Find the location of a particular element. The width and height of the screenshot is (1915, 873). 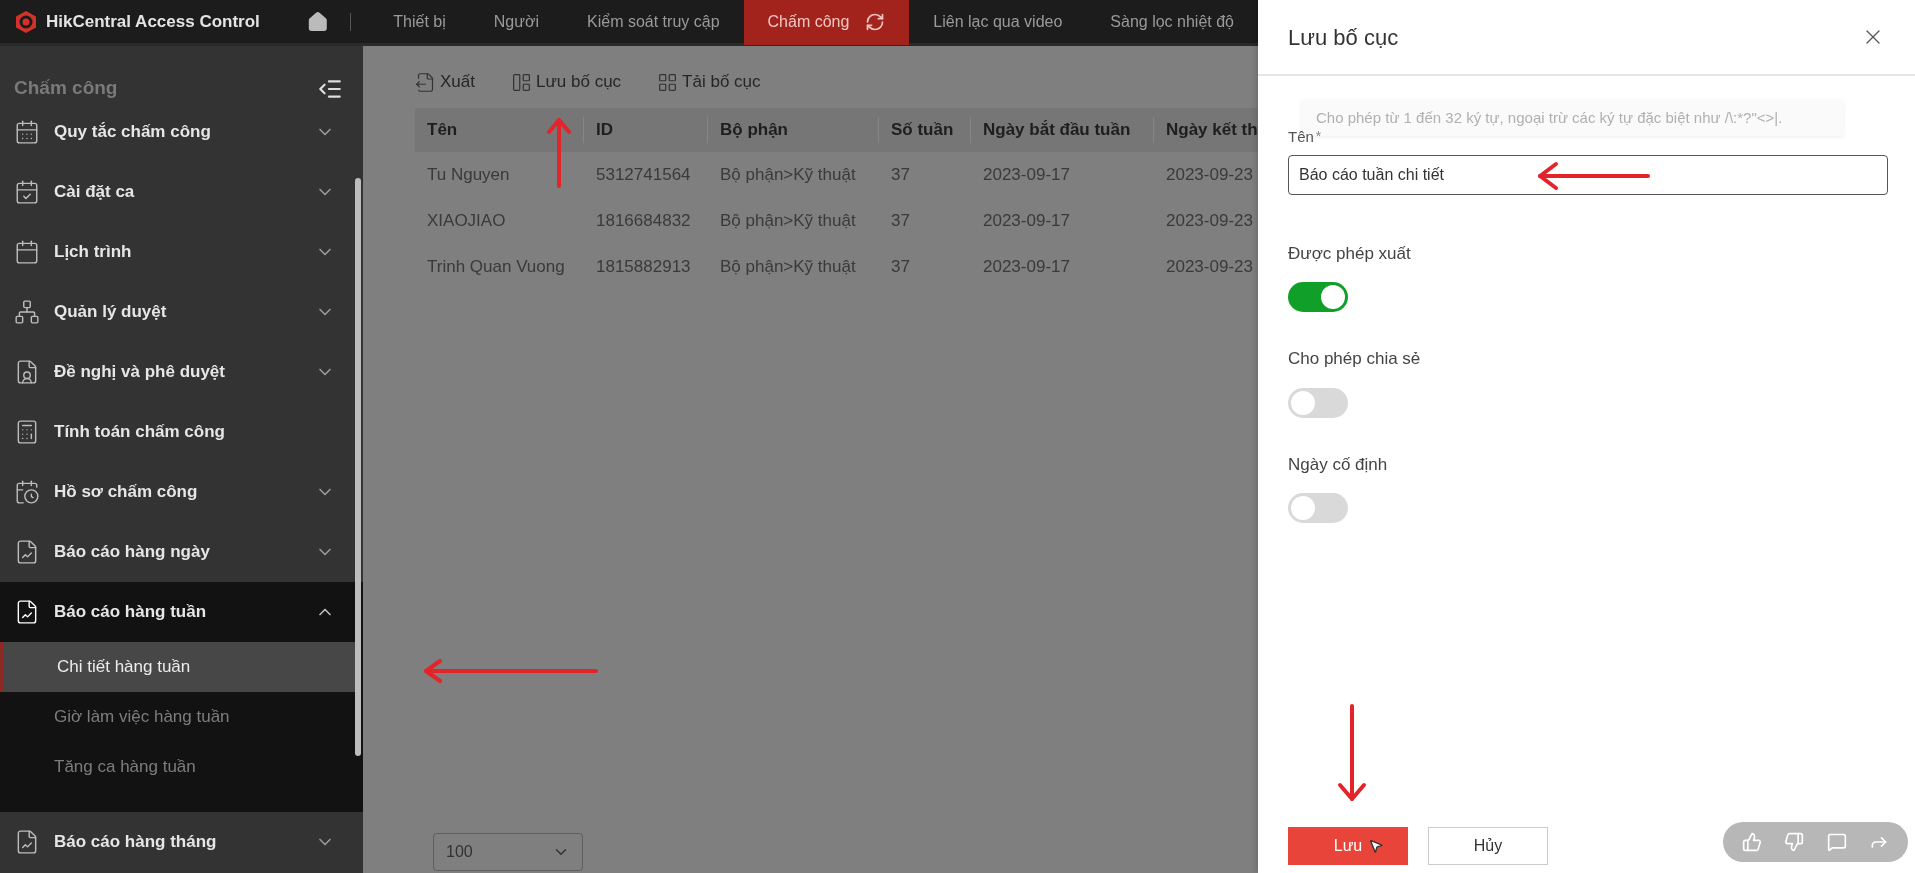

toolbar-button: Lưu bố cục is located at coordinates (566, 82).